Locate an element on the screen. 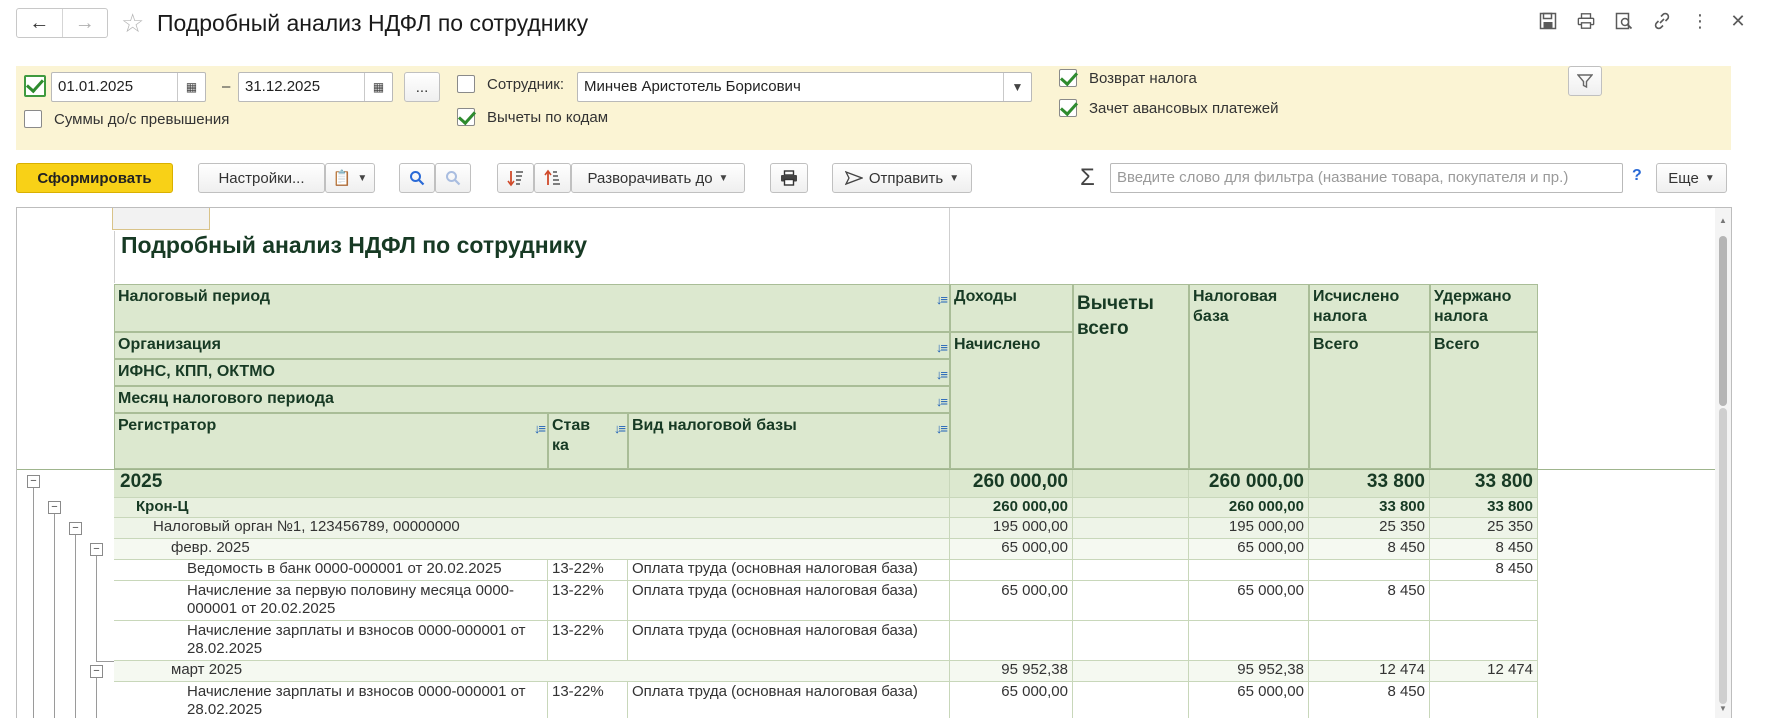  date-dash: – is located at coordinates (226, 86).